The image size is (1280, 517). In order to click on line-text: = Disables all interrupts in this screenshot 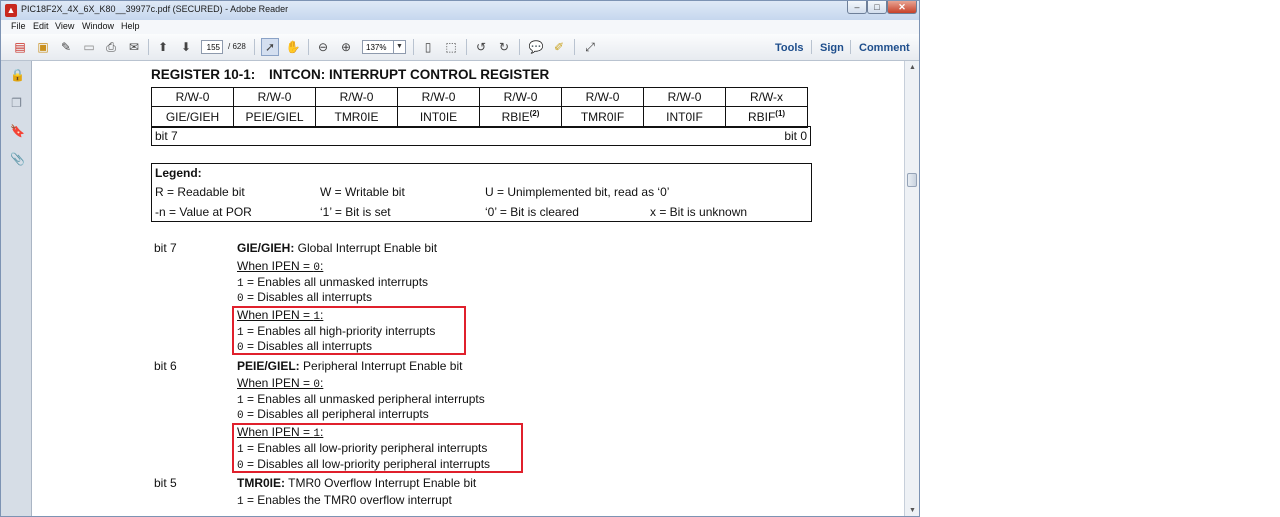, I will do `click(307, 297)`.